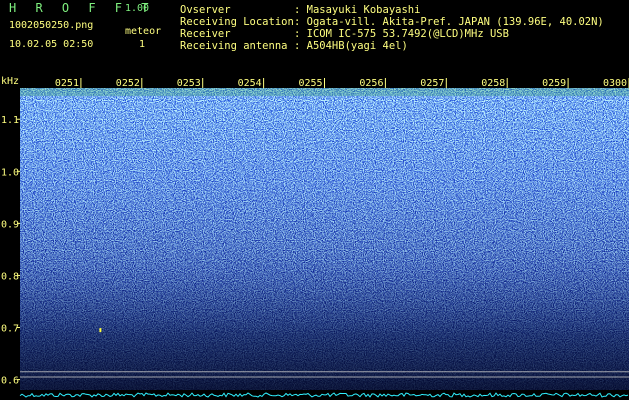 The image size is (629, 400). Describe the element at coordinates (250, 83) in the screenshot. I see `x-tick-label-0254: 0254` at that location.